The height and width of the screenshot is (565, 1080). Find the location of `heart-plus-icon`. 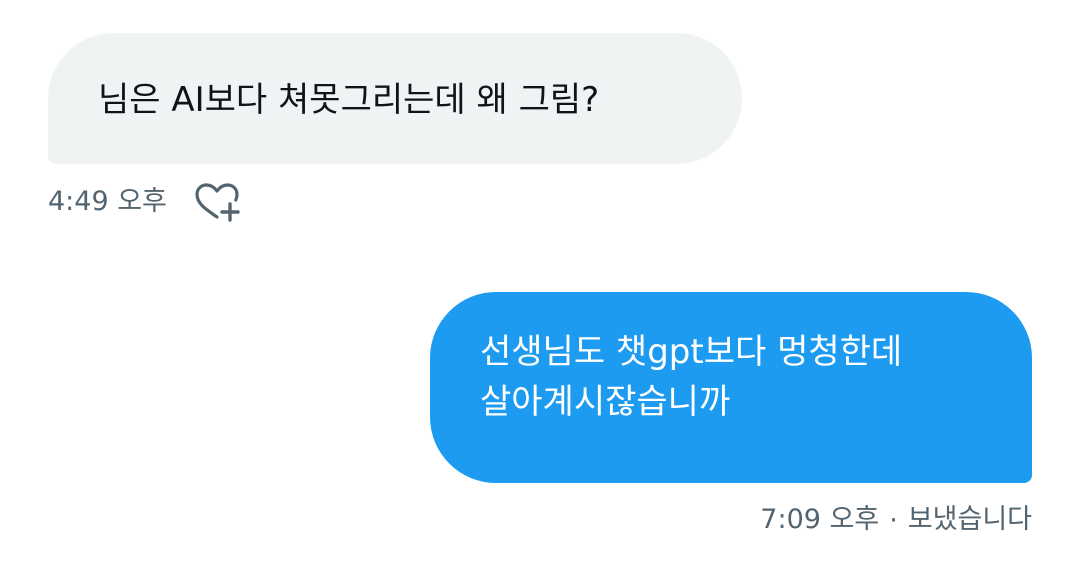

heart-plus-icon is located at coordinates (217, 202).